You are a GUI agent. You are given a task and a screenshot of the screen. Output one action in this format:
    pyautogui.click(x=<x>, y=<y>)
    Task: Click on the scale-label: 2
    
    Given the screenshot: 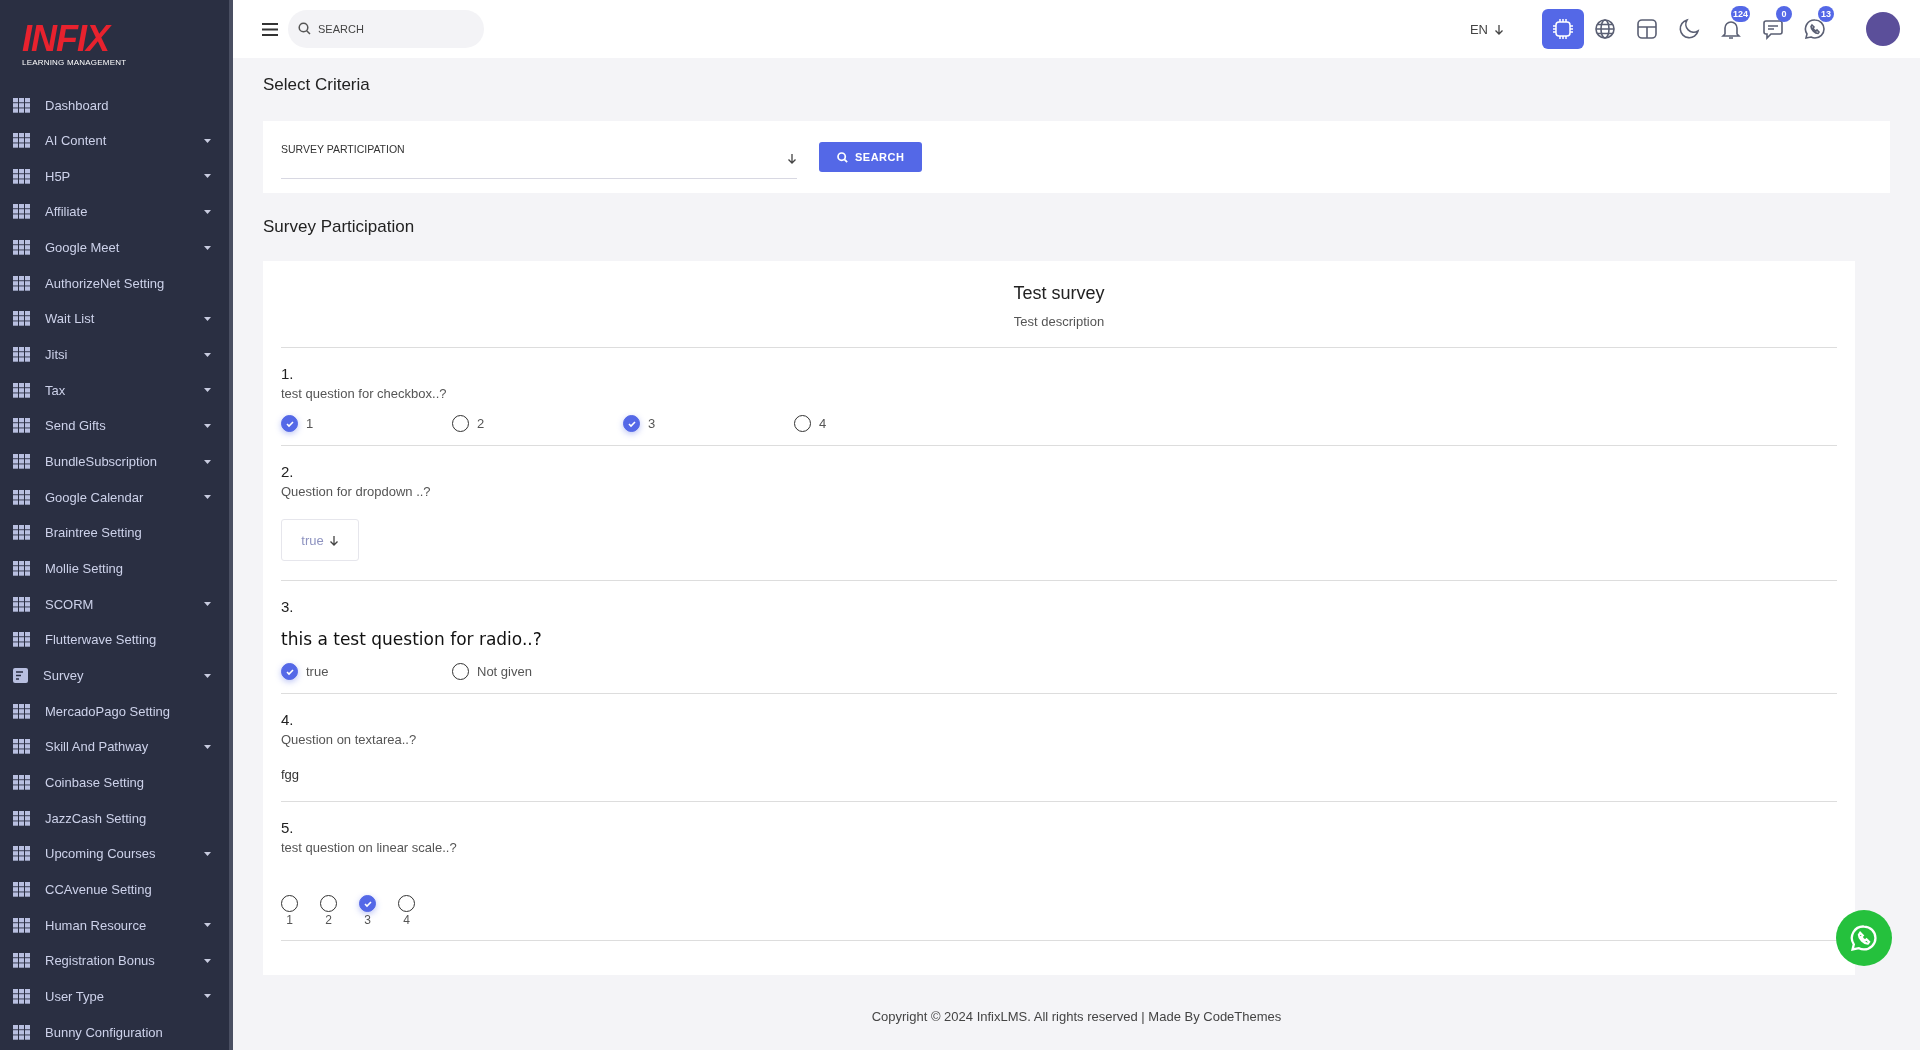 What is the action you would take?
    pyautogui.click(x=328, y=920)
    